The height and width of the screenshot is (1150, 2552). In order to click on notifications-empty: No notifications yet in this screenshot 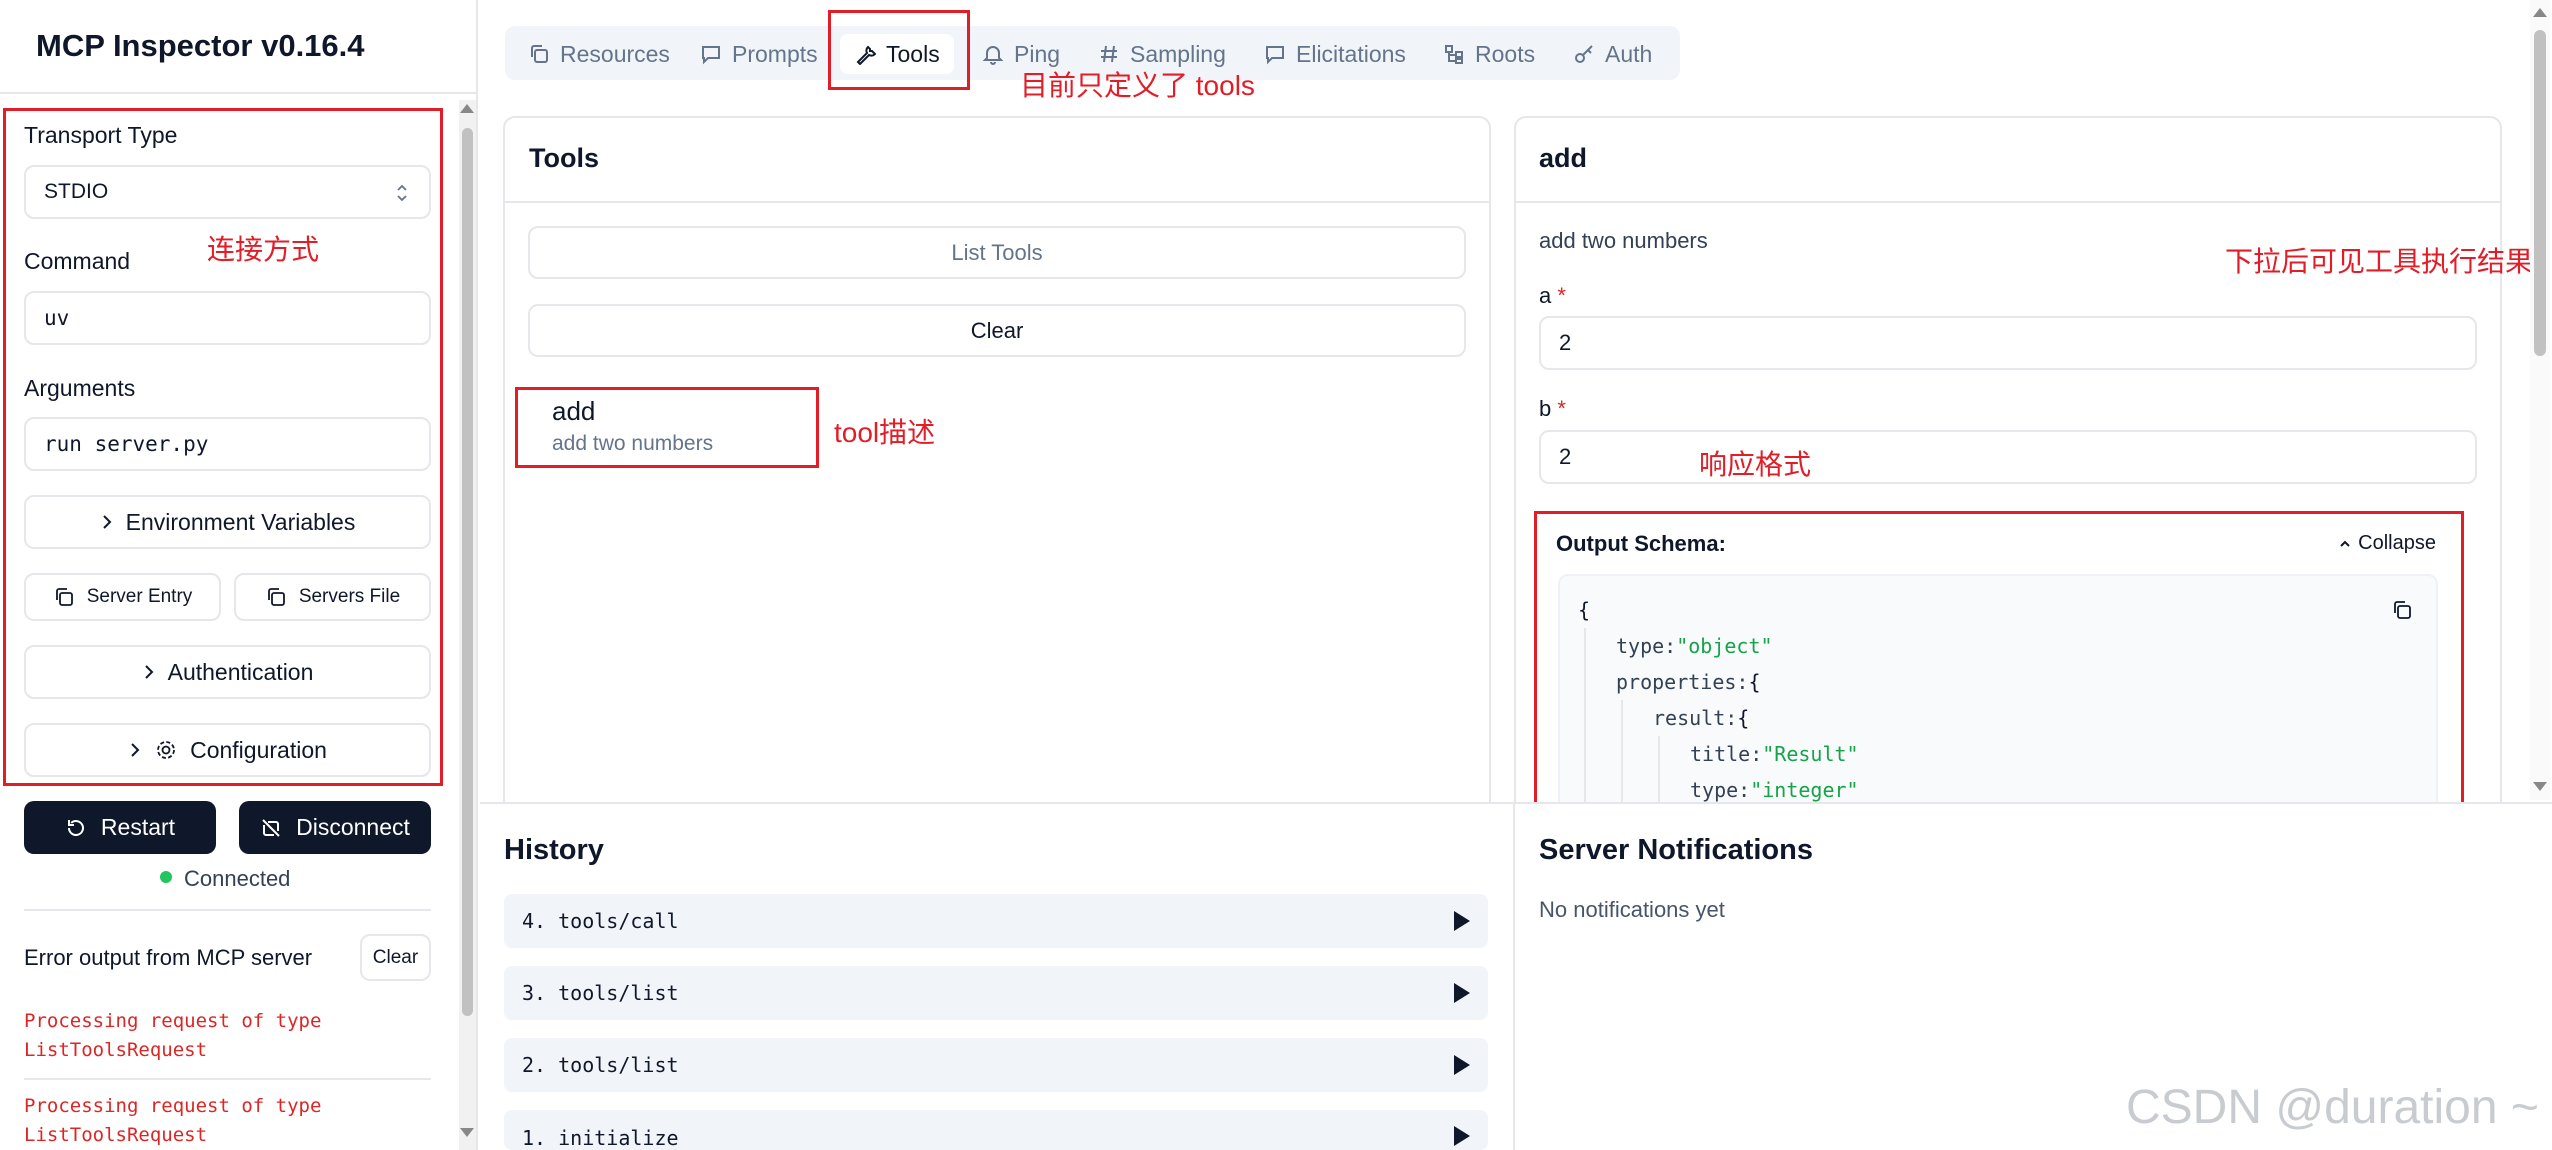, I will do `click(1632, 909)`.